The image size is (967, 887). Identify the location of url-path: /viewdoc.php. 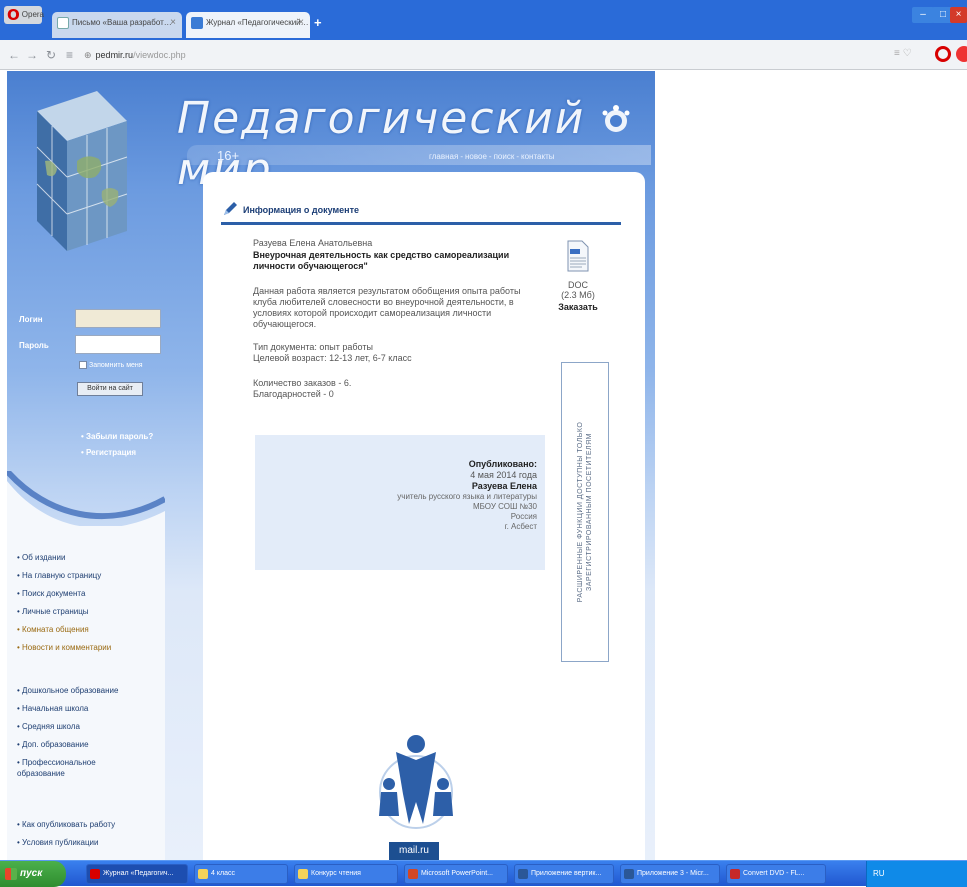
(159, 55).